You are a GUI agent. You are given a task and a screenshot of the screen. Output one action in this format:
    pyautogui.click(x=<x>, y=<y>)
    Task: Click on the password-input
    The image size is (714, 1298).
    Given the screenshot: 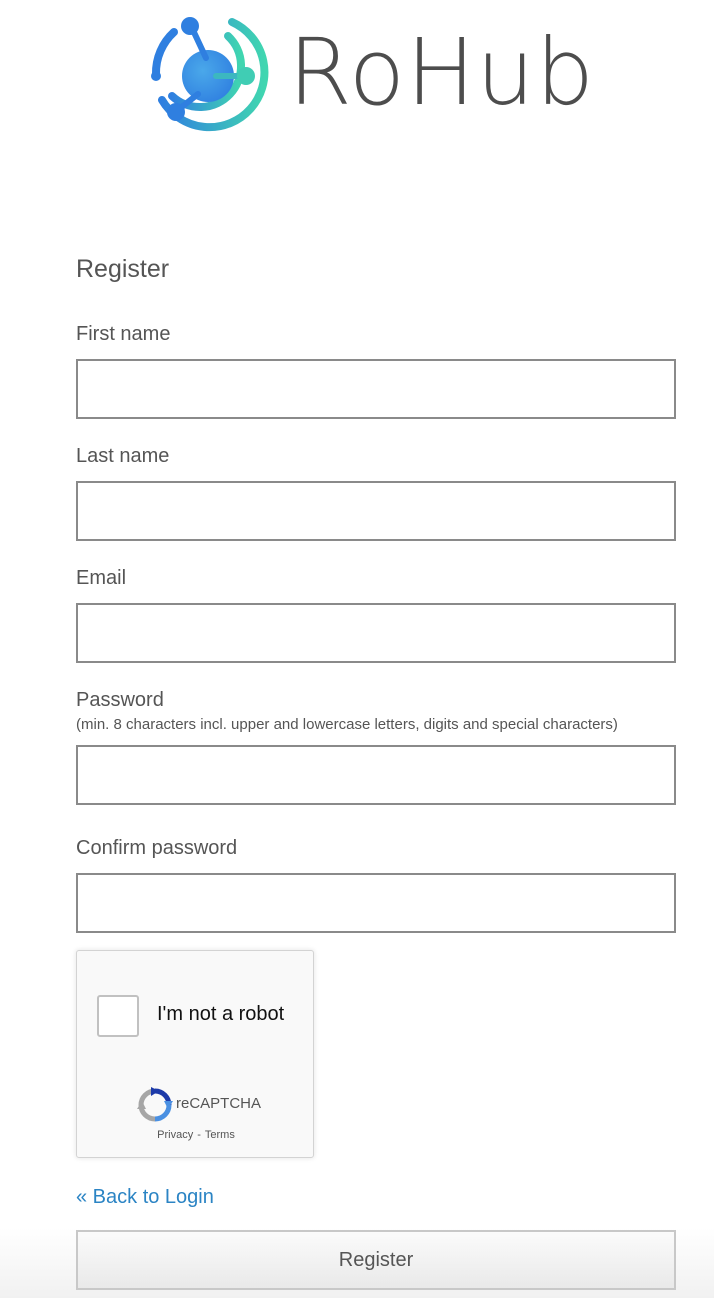 What is the action you would take?
    pyautogui.click(x=376, y=775)
    